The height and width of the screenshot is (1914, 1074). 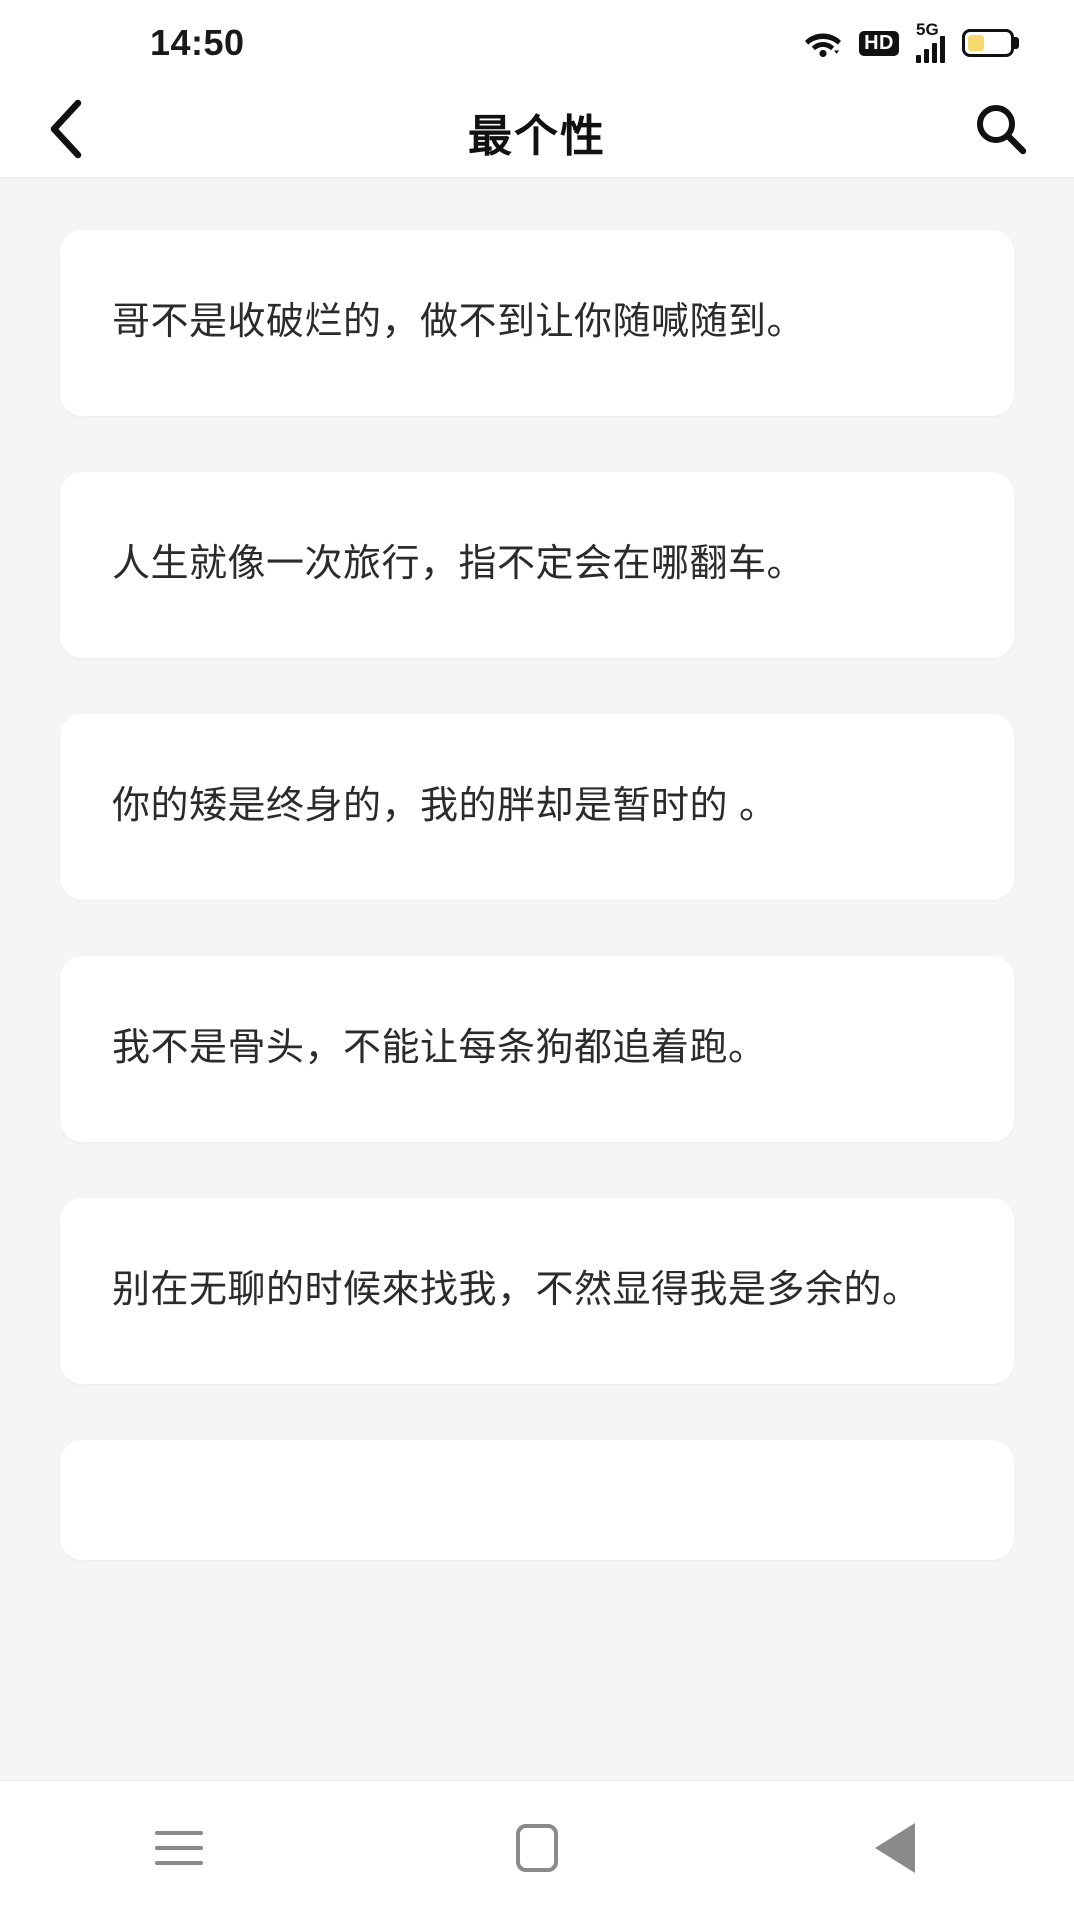 What do you see at coordinates (459, 322) in the screenshot?
I see `quote-text: 哥不是收破烂的，做不到让你随喊随到。` at bounding box center [459, 322].